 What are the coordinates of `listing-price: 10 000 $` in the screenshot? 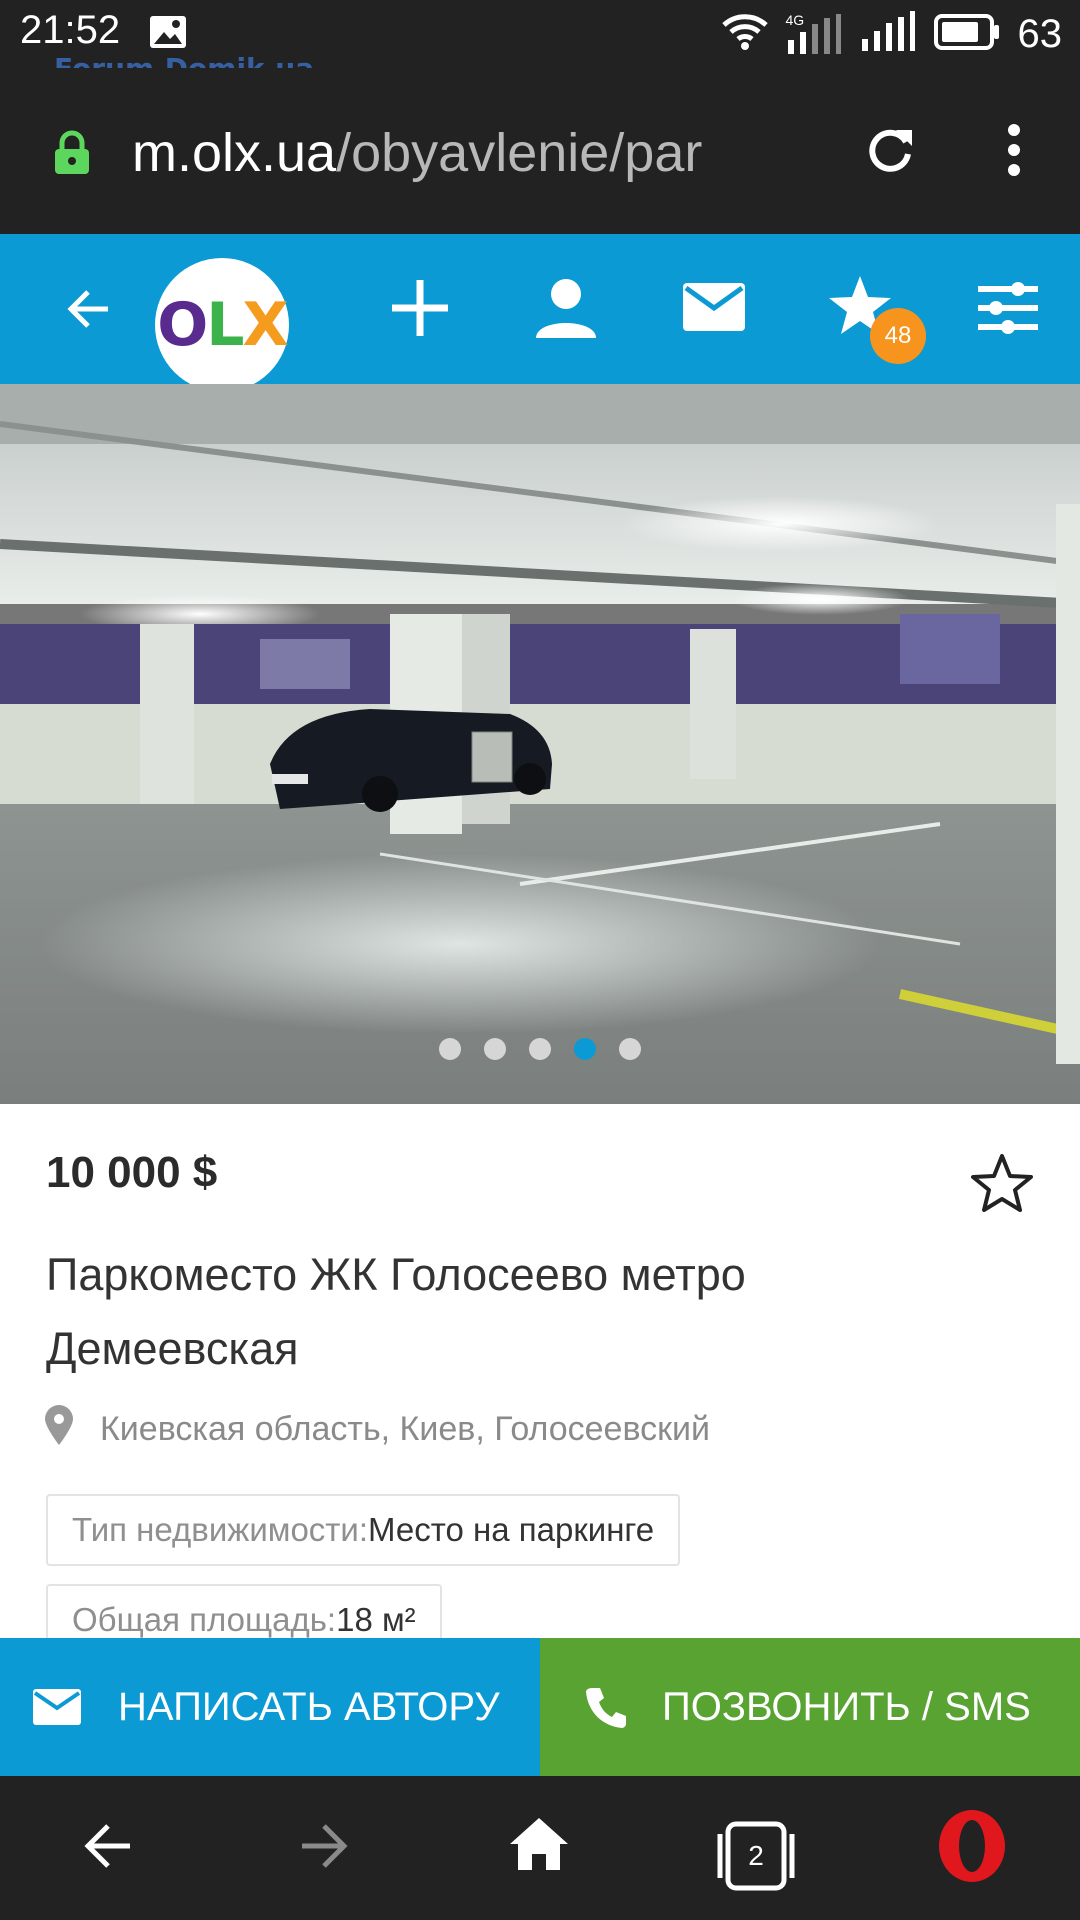 It's located at (132, 1172).